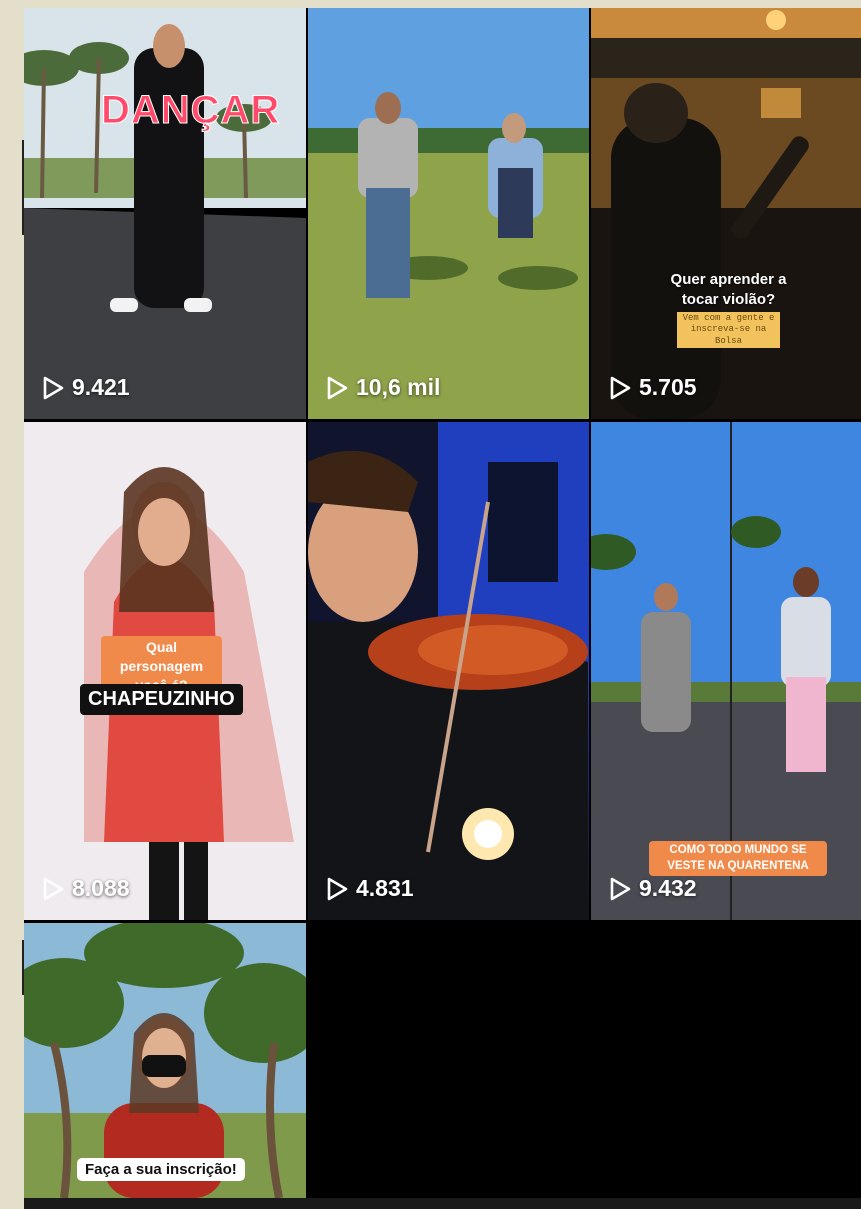 The width and height of the screenshot is (861, 1209). I want to click on view-count: 5.705, so click(653, 387).